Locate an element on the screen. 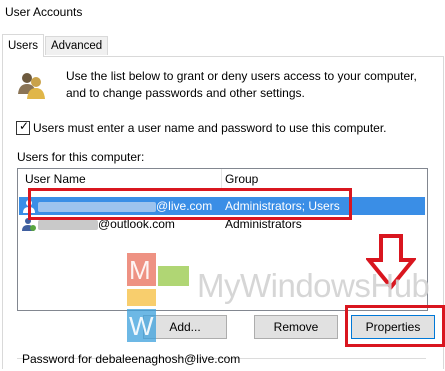 The height and width of the screenshot is (371, 445). watermark-tile-green is located at coordinates (173, 276).